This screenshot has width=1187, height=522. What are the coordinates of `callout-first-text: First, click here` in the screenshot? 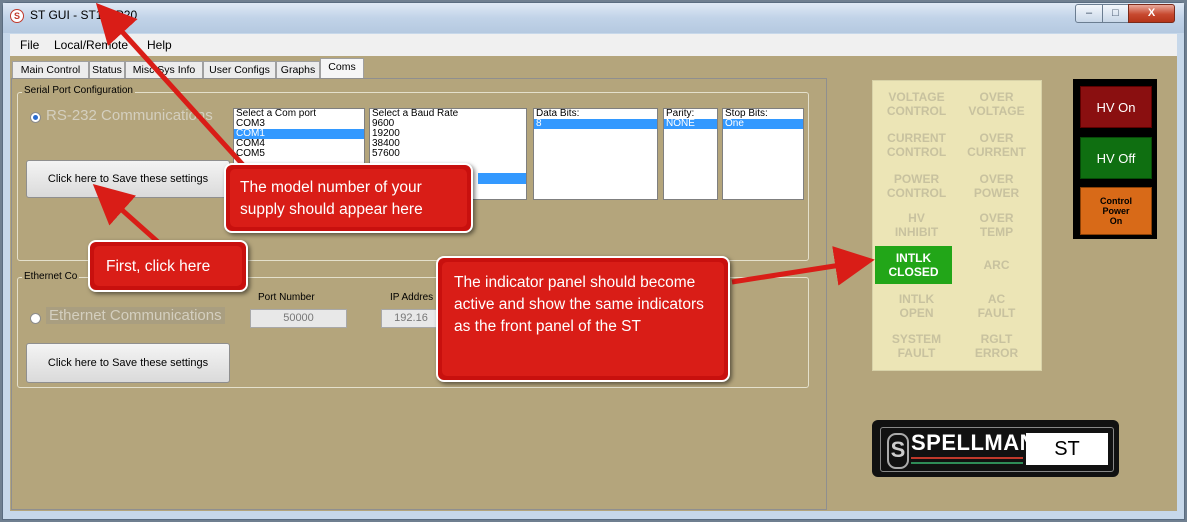 It's located at (158, 266).